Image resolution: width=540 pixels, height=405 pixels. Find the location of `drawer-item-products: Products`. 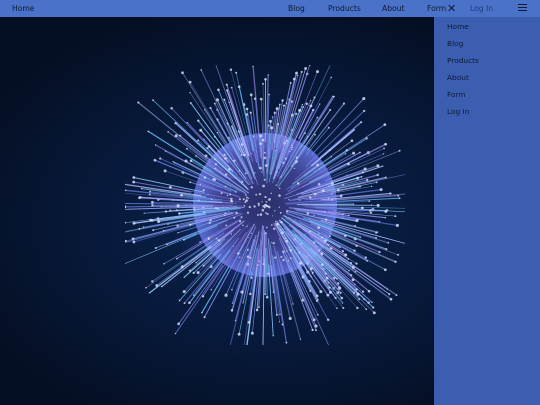

drawer-item-products: Products is located at coordinates (463, 60).